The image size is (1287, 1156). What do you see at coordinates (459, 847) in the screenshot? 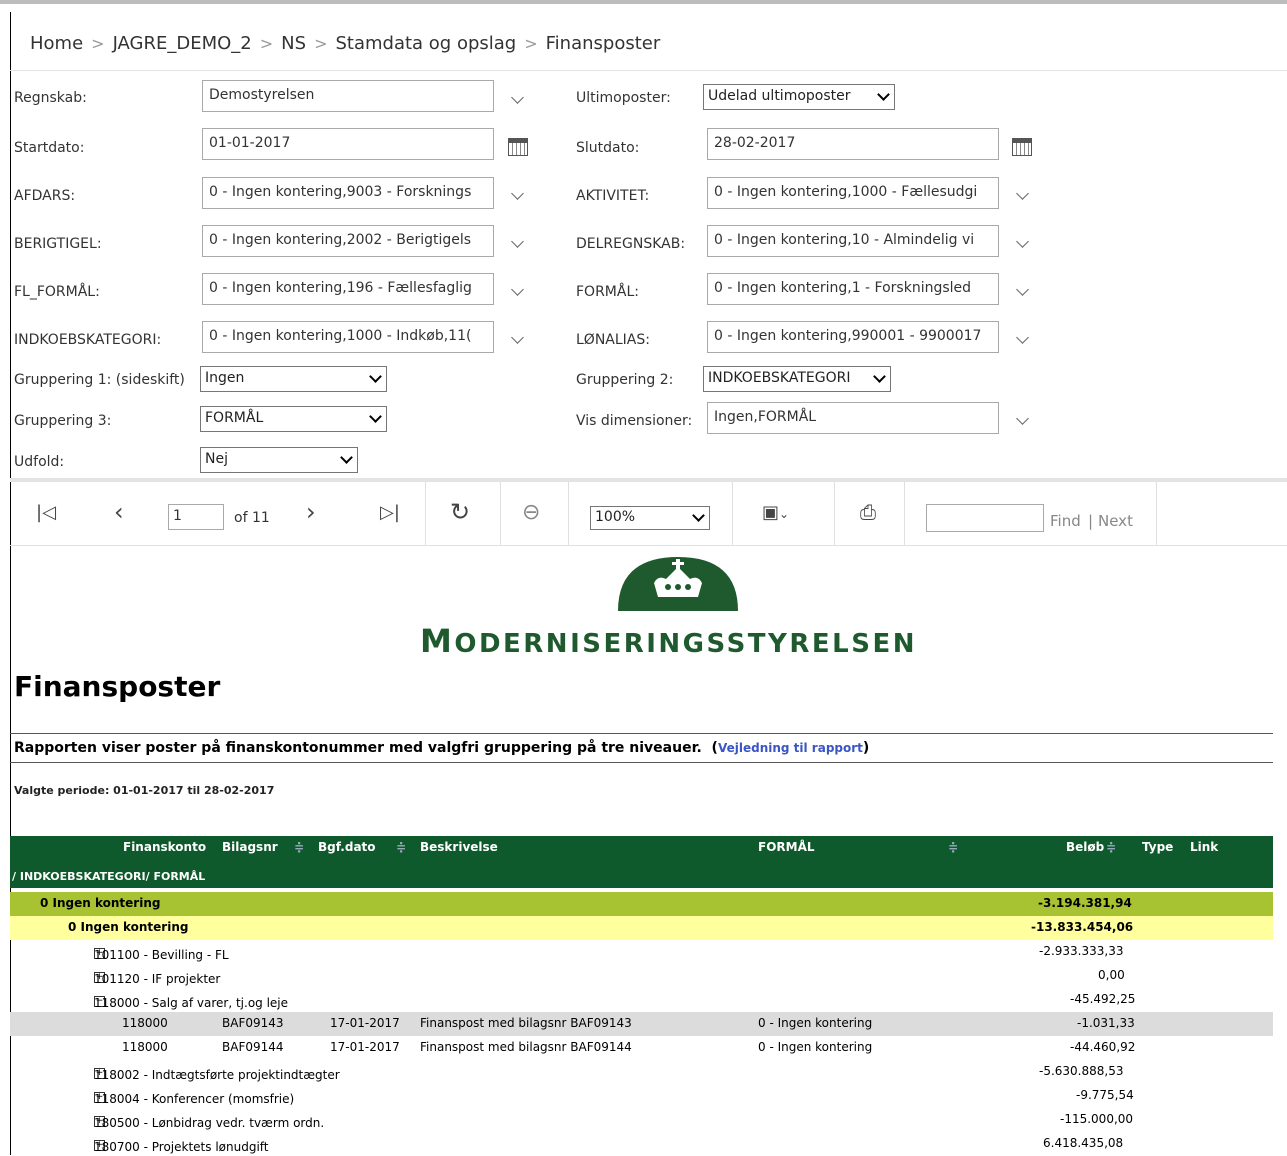
I see `col-beskrivelse: Beskrivelse` at bounding box center [459, 847].